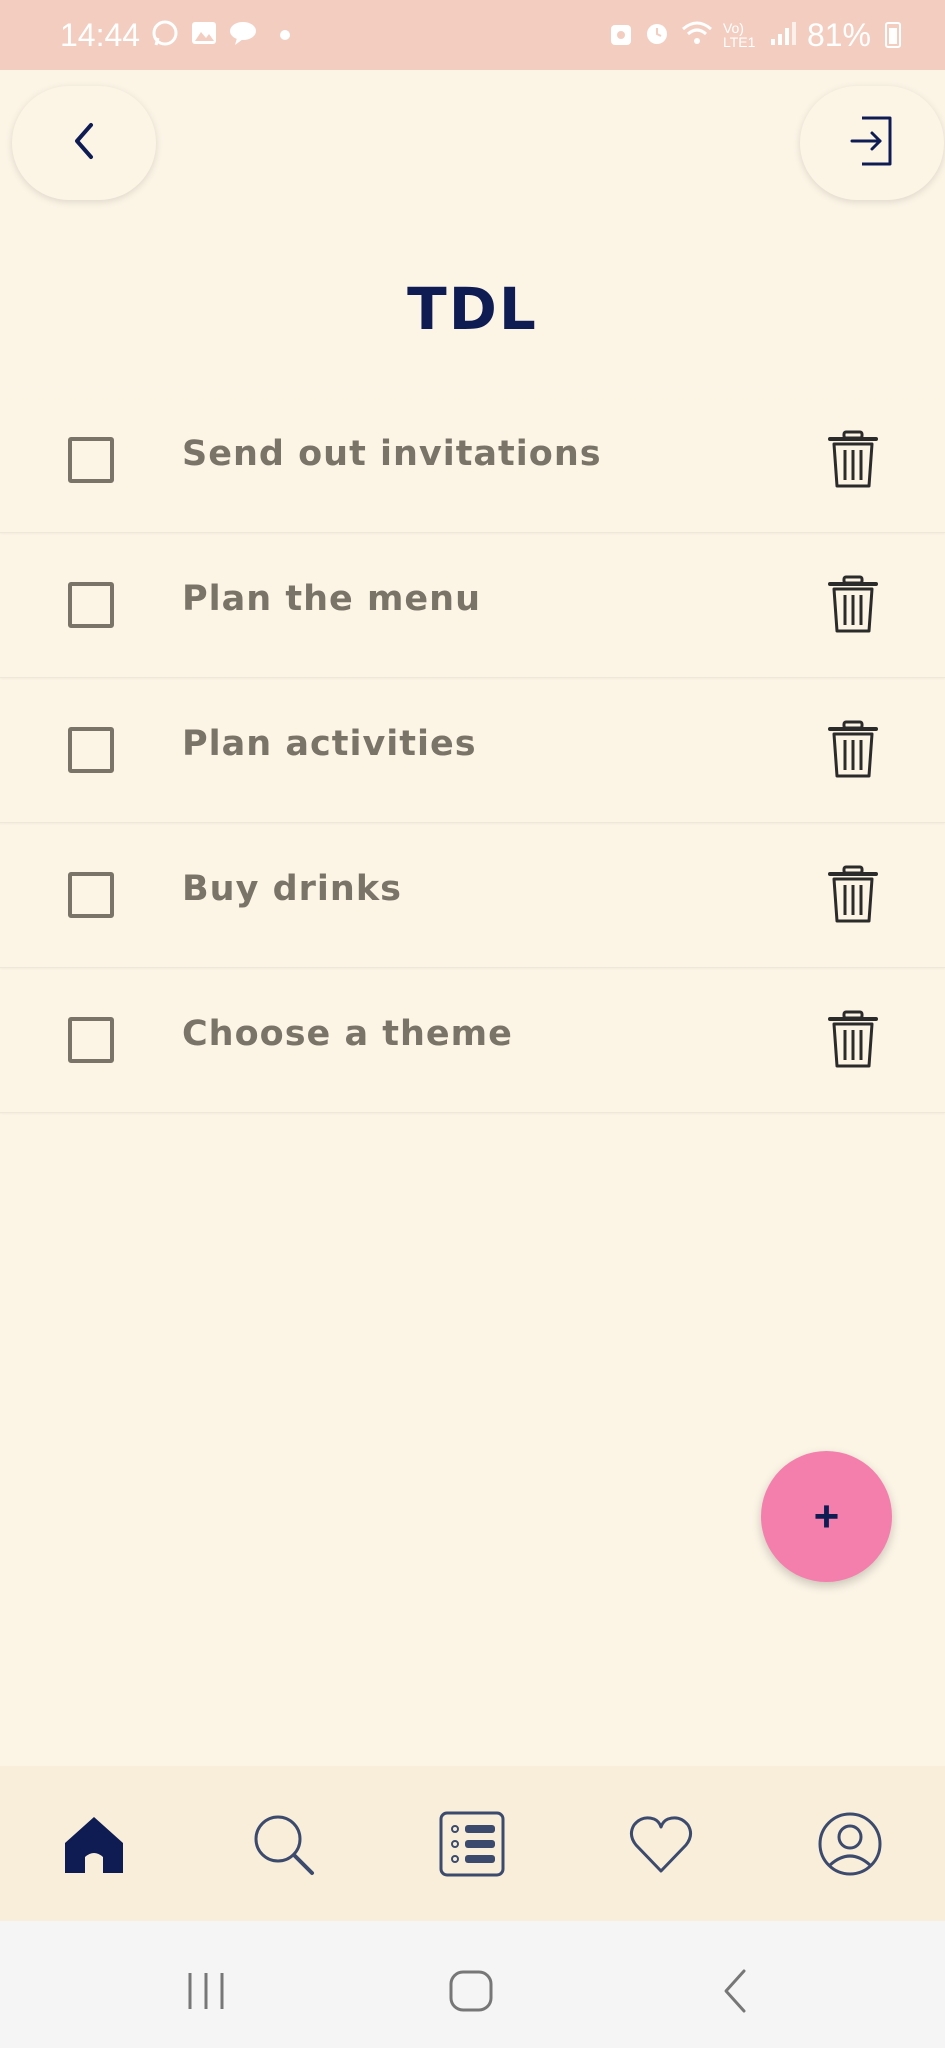 The image size is (945, 2048). What do you see at coordinates (206, 1999) in the screenshot?
I see `recent-apps-icon` at bounding box center [206, 1999].